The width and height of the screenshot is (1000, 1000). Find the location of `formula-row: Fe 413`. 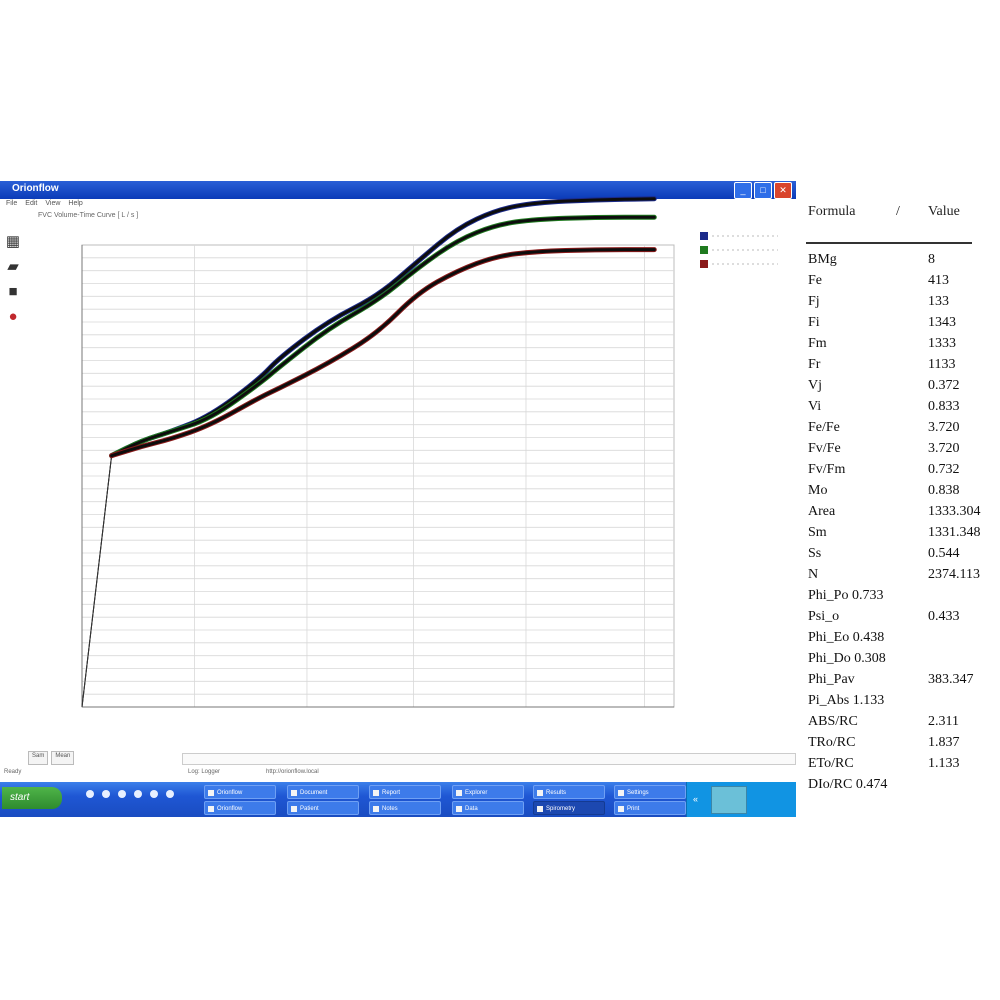

formula-row: Fe 413 is located at coordinates (901, 281).